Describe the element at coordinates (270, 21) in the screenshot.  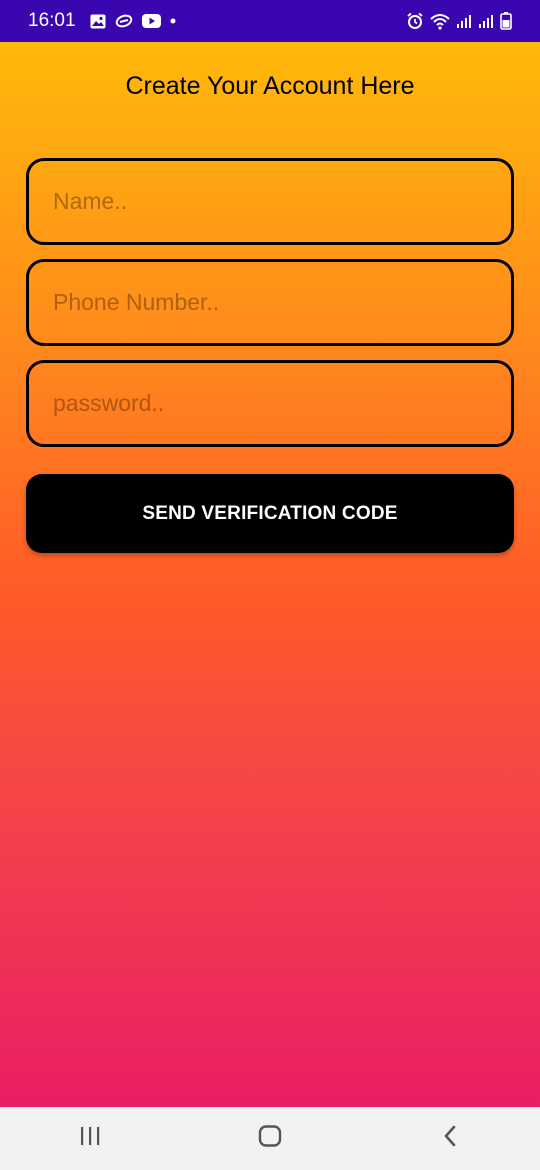
I see `status-bar: 16:01` at that location.